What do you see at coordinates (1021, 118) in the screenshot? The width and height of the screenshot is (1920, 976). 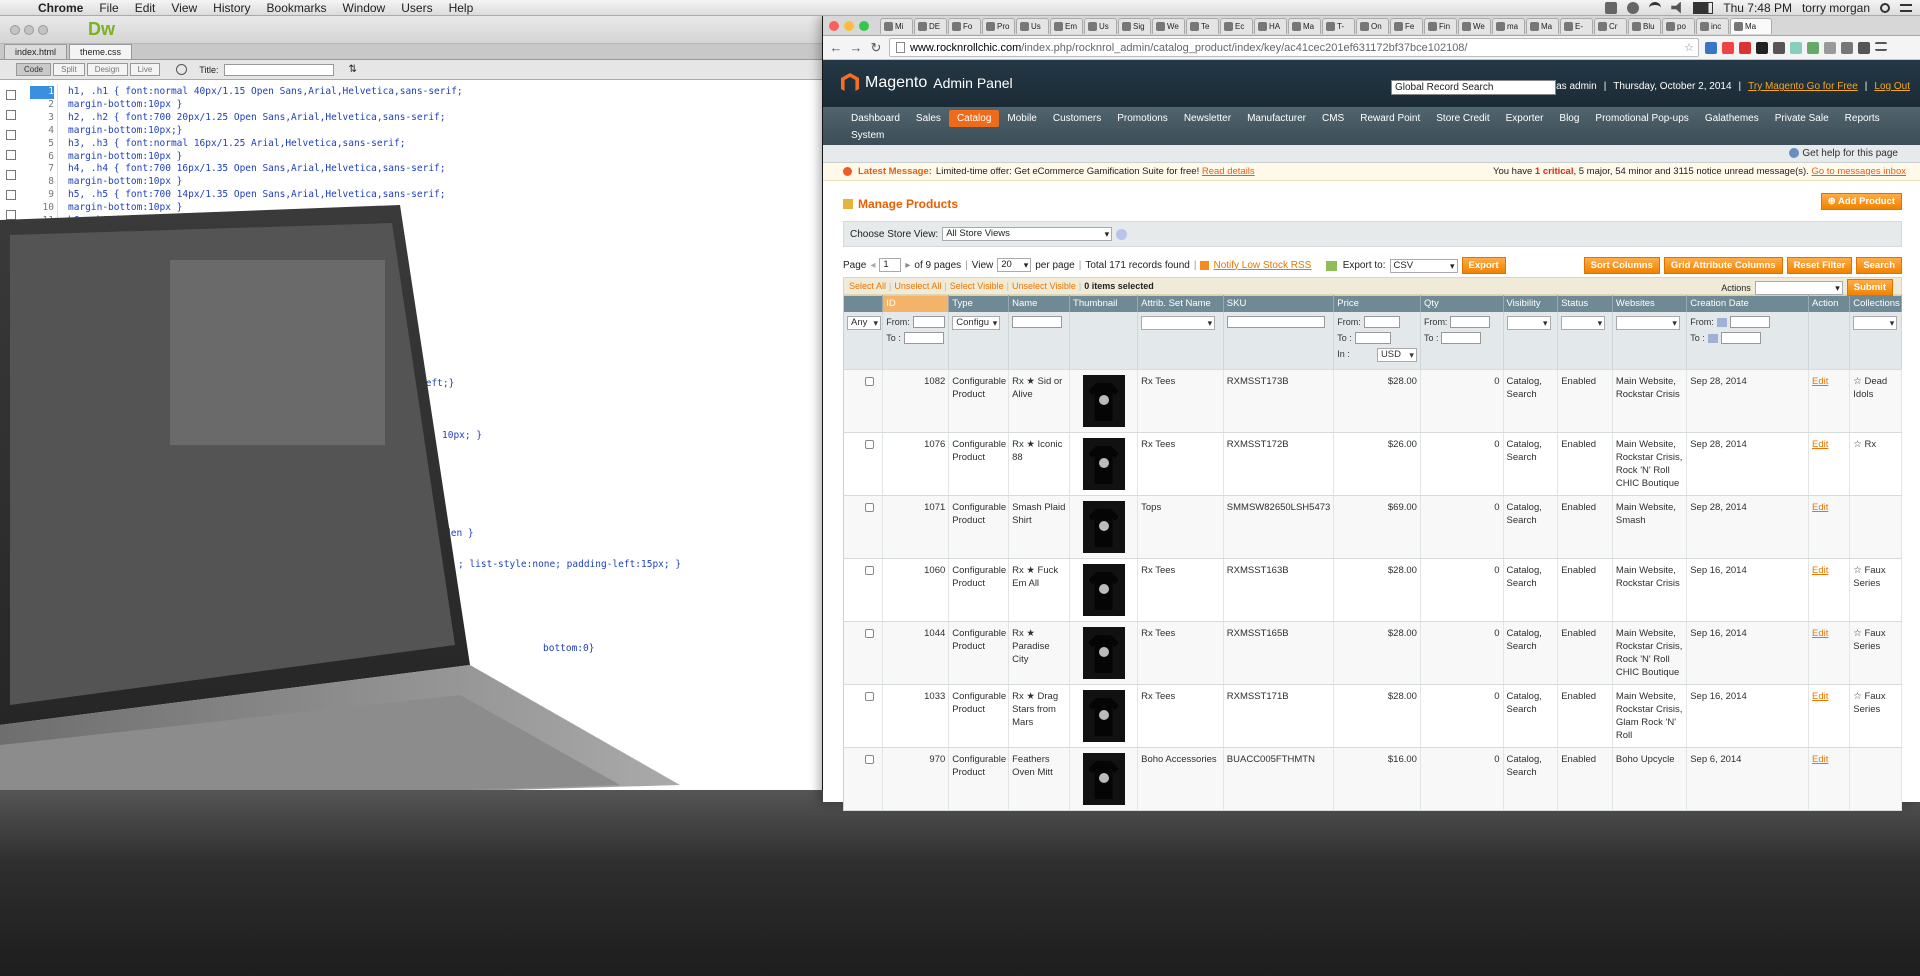 I see `nav-mobile: Mobile` at bounding box center [1021, 118].